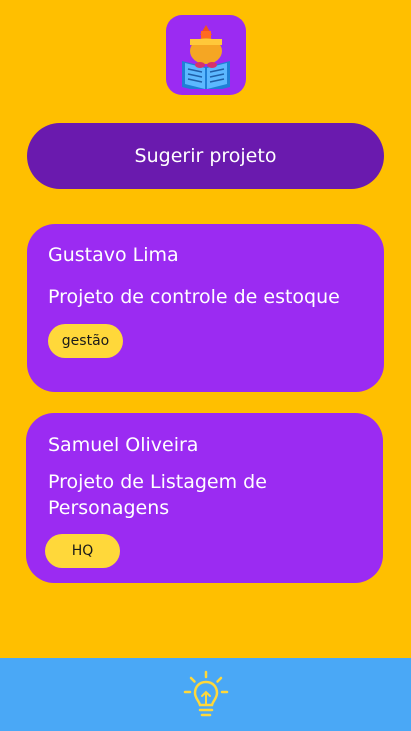 The height and width of the screenshot is (731, 411). Describe the element at coordinates (85, 341) in the screenshot. I see `project-tag: gestão` at that location.